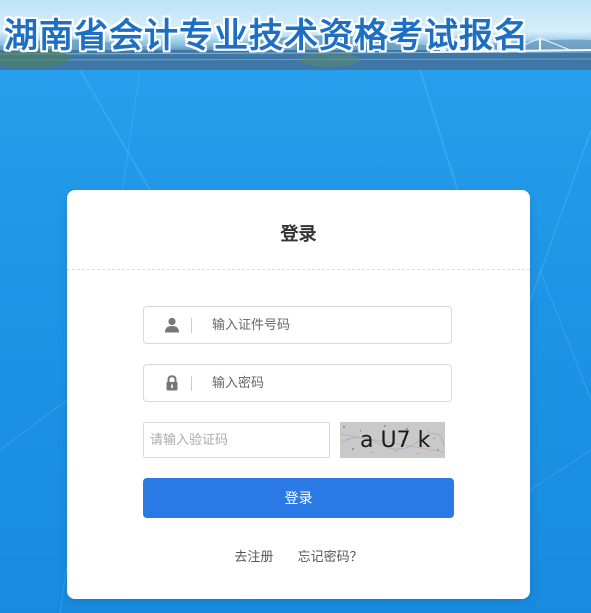 The width and height of the screenshot is (591, 613). I want to click on title-divider, so click(298, 269).